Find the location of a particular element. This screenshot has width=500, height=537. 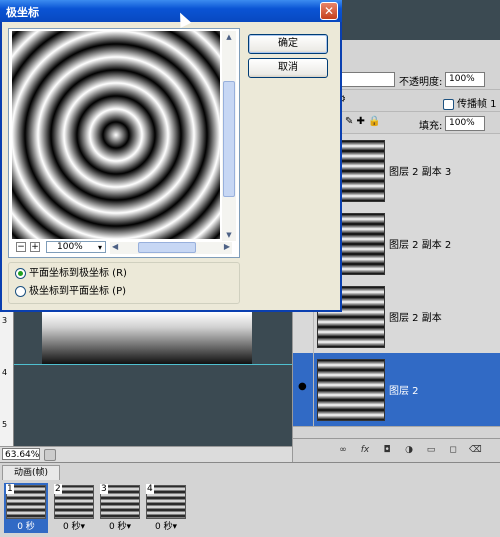

frame-number: 3 is located at coordinates (104, 489).